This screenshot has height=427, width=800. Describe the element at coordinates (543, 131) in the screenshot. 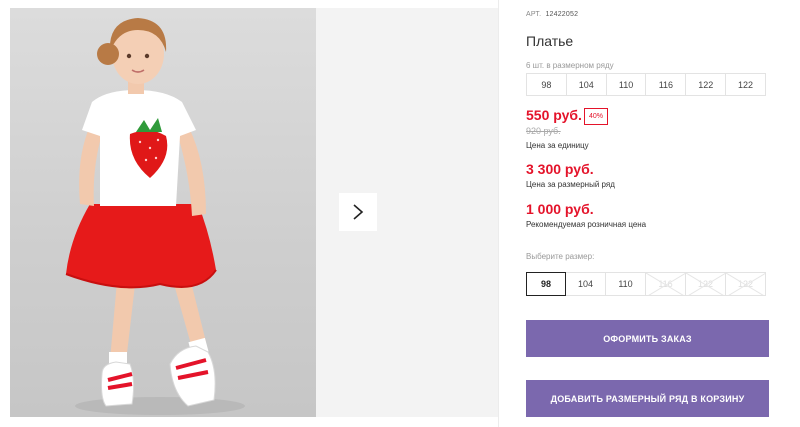

I see `old-price: 920 руб.` at that location.